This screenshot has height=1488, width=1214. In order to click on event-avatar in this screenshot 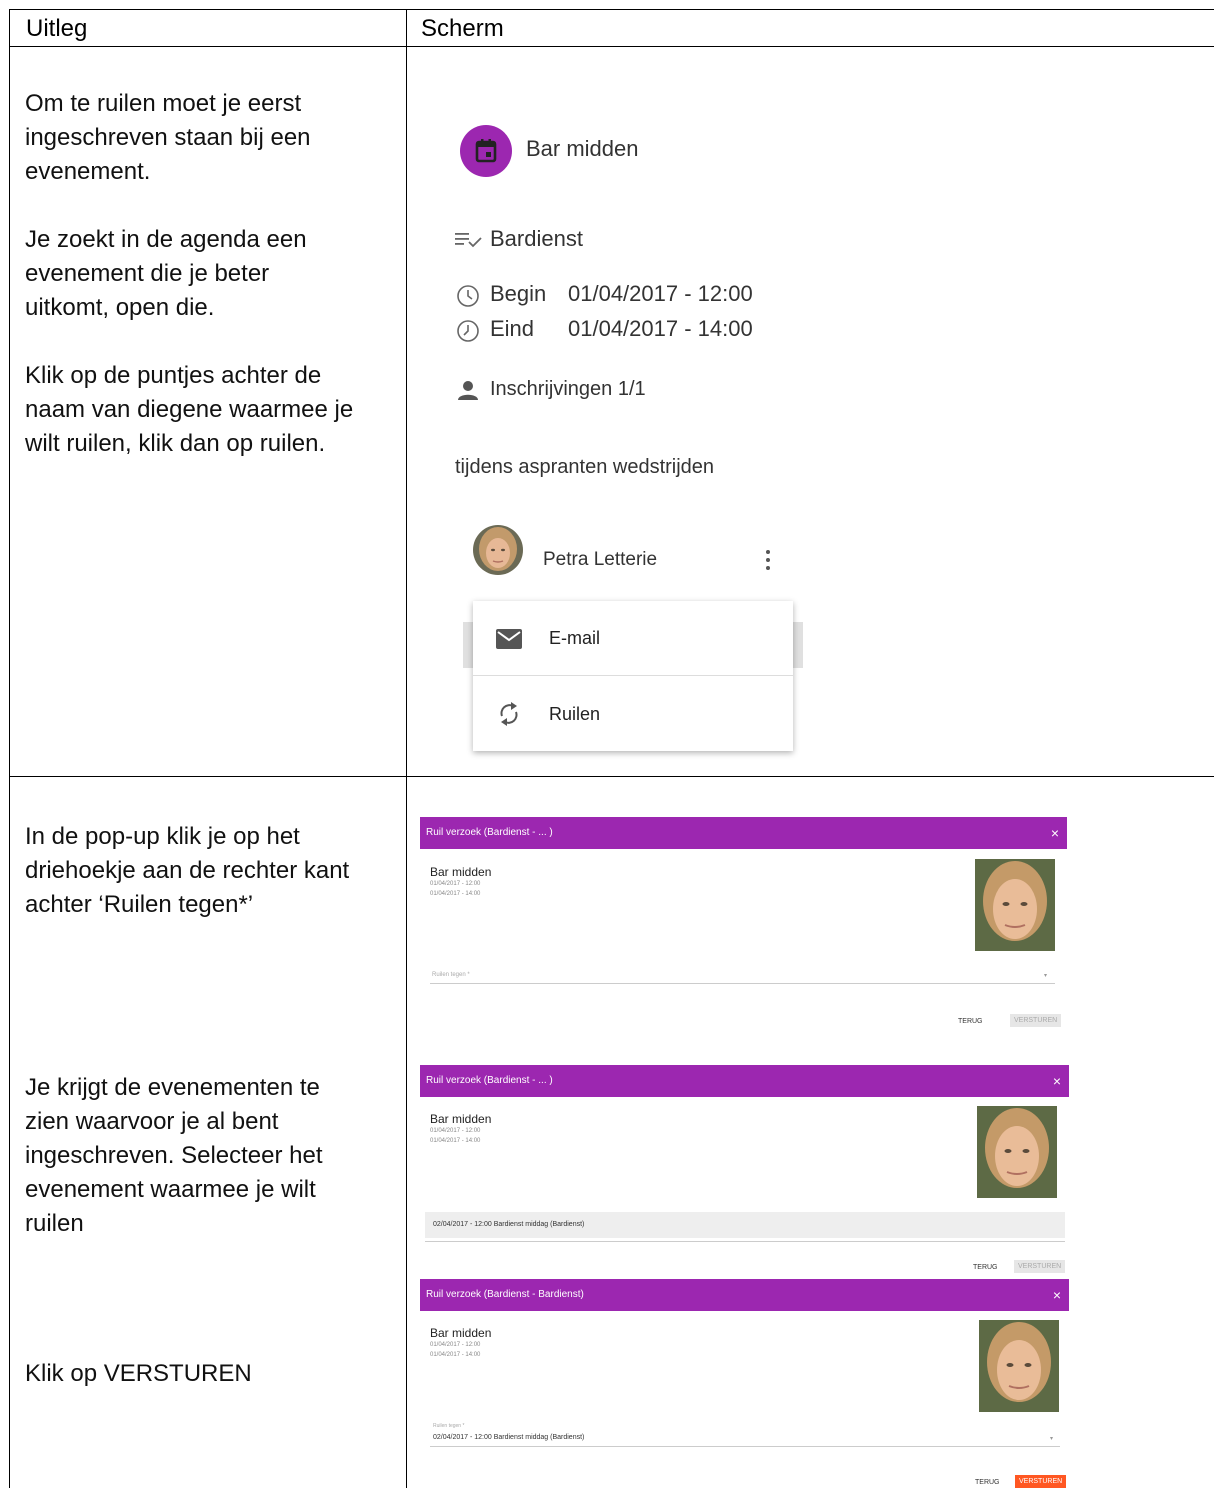, I will do `click(486, 151)`.